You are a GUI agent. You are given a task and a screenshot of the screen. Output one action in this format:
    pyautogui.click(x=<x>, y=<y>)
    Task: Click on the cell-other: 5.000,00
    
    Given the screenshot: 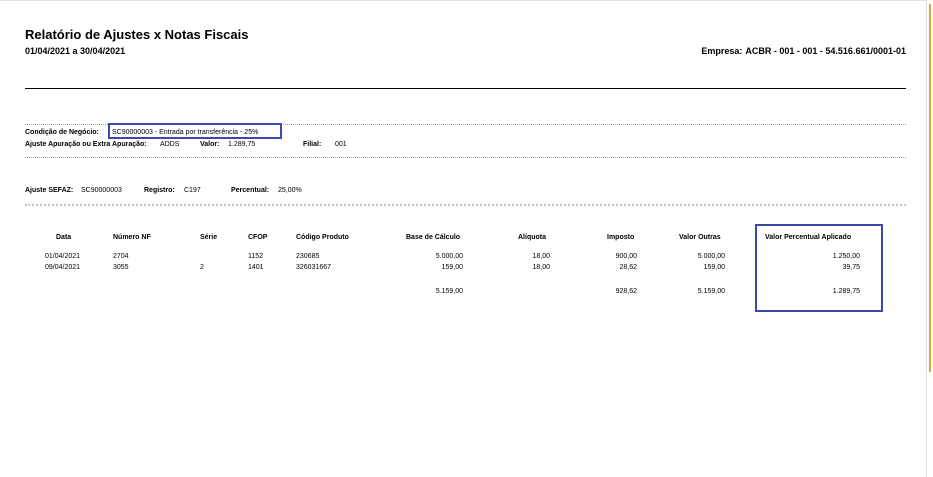 What is the action you would take?
    pyautogui.click(x=711, y=256)
    